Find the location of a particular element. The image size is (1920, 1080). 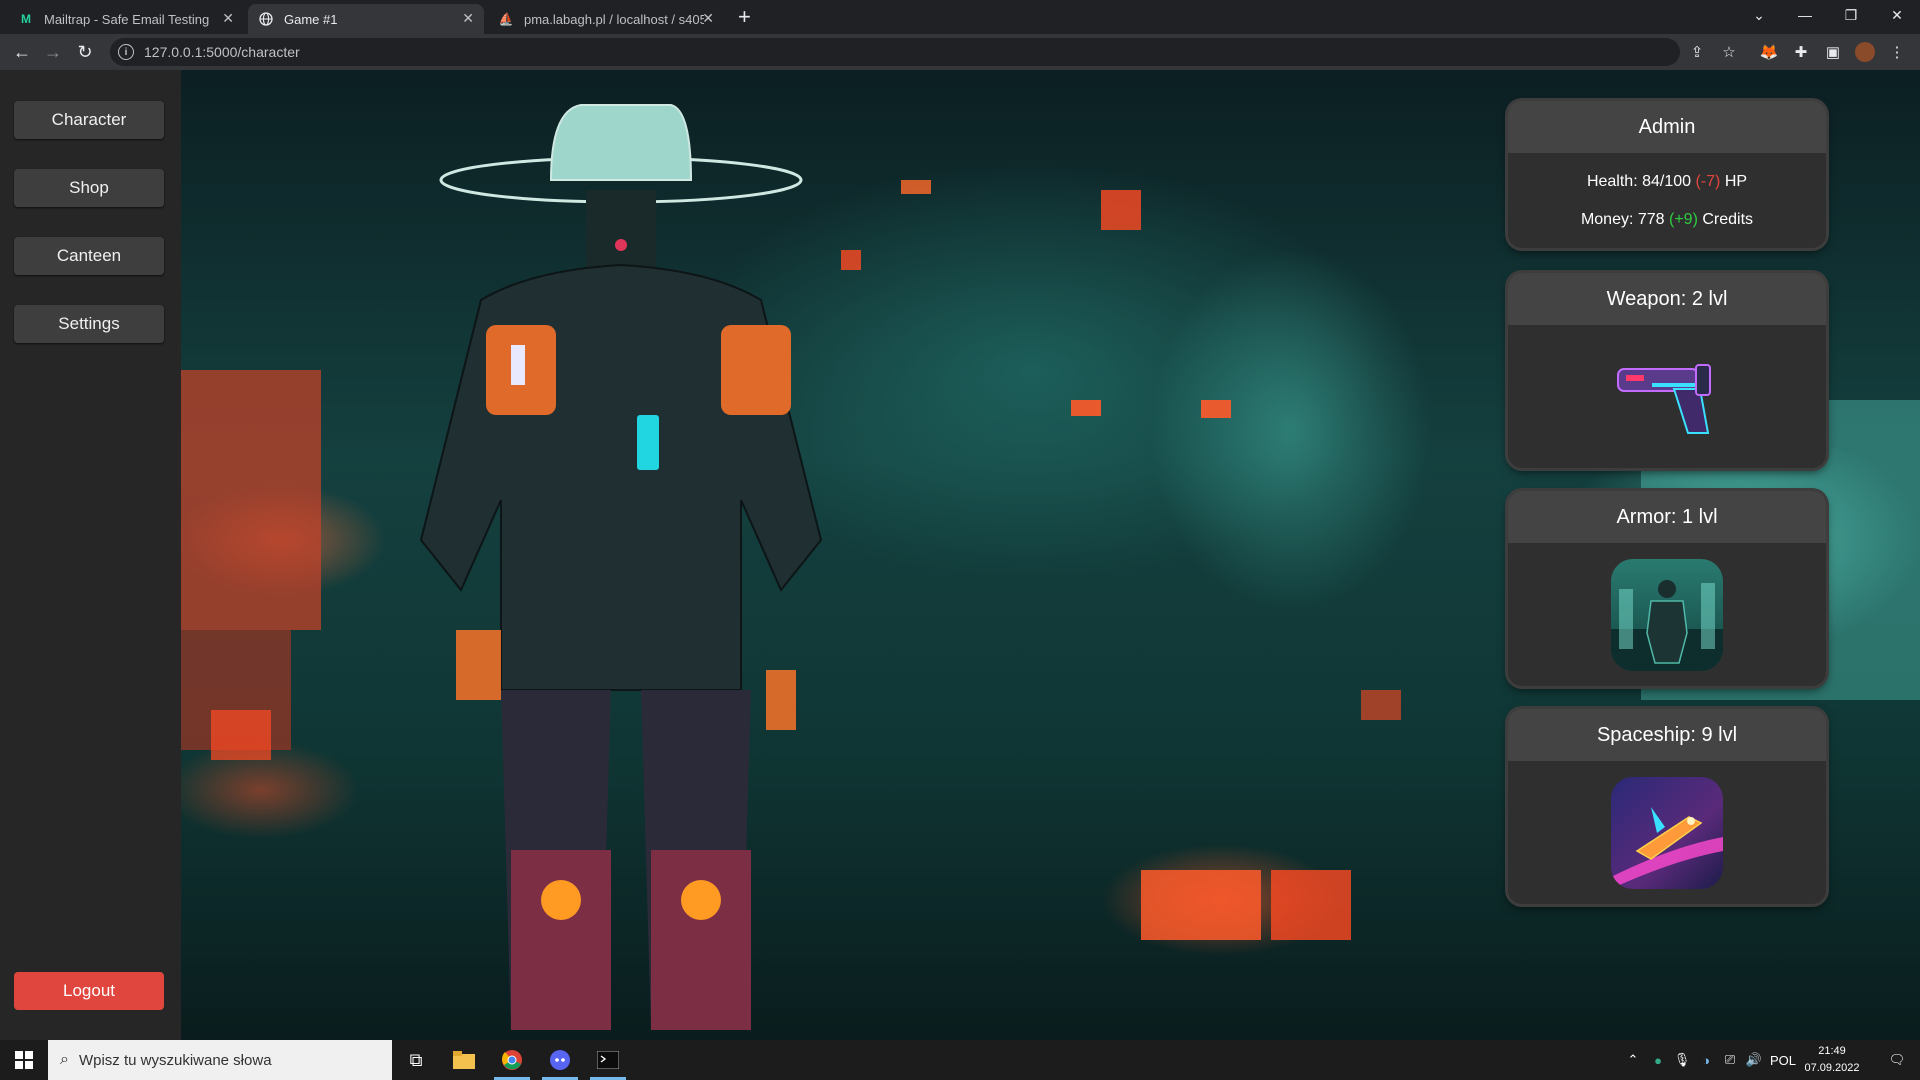

armor-image is located at coordinates (1667, 614).